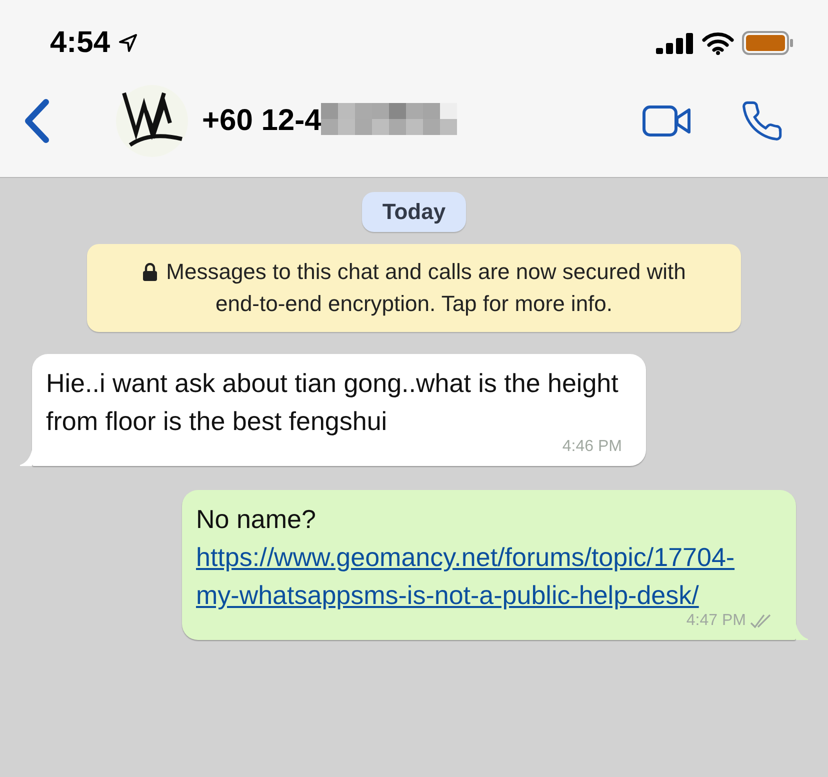 The image size is (828, 777). I want to click on location-arrow-icon, so click(128, 42).